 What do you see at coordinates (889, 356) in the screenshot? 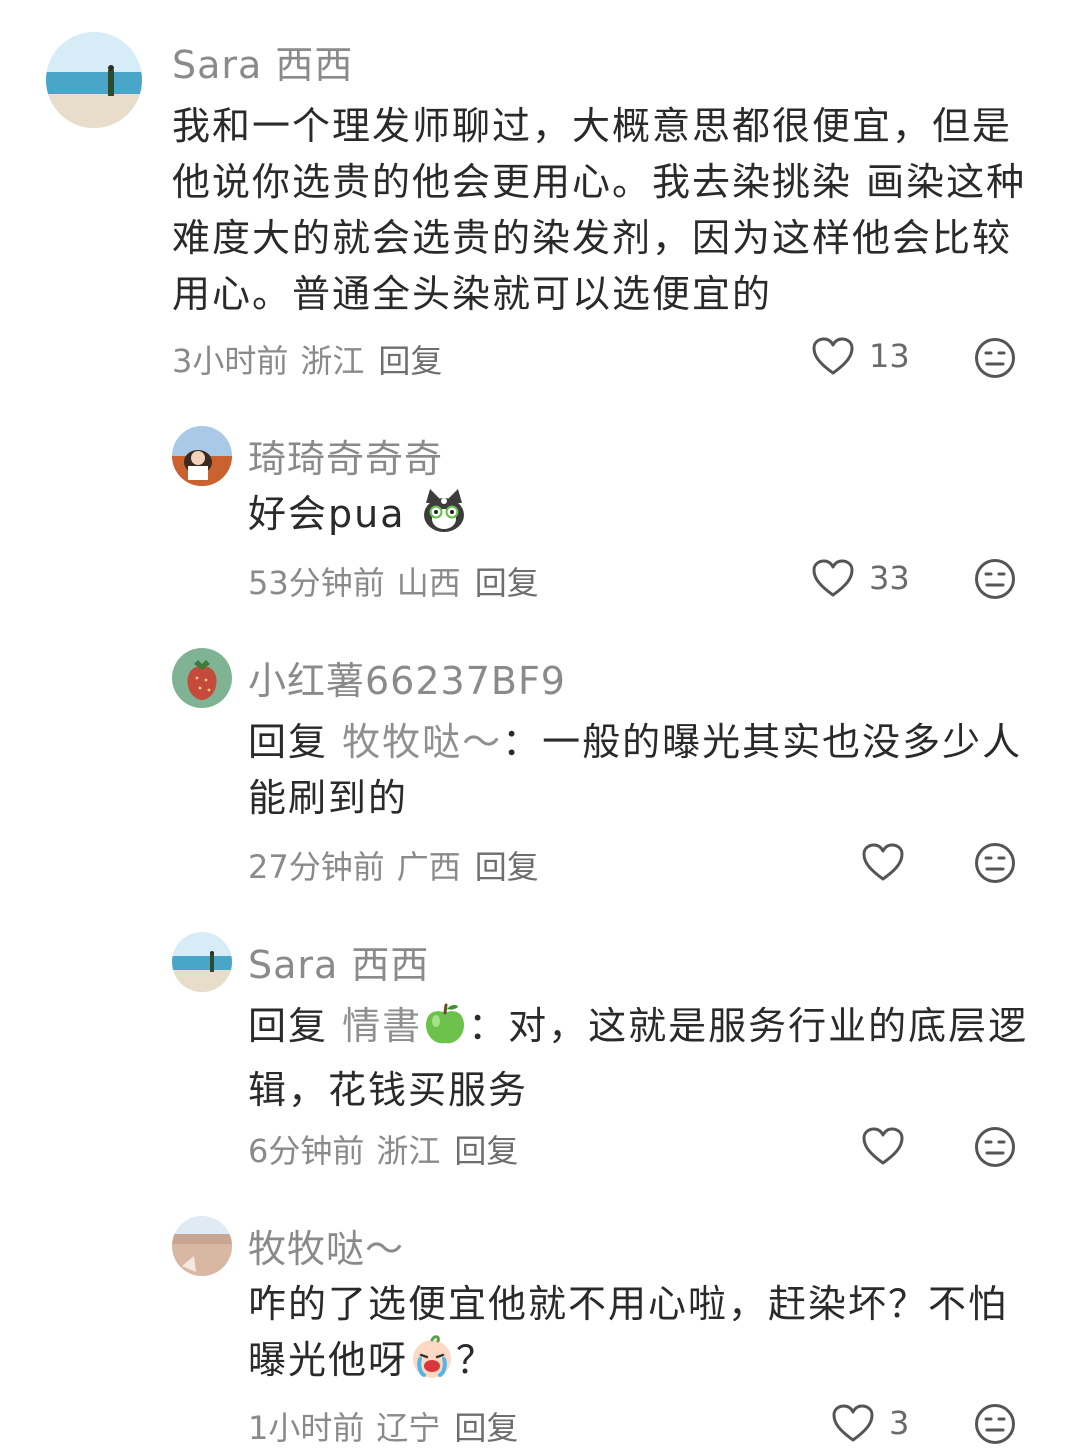
I see `like-count: 13` at bounding box center [889, 356].